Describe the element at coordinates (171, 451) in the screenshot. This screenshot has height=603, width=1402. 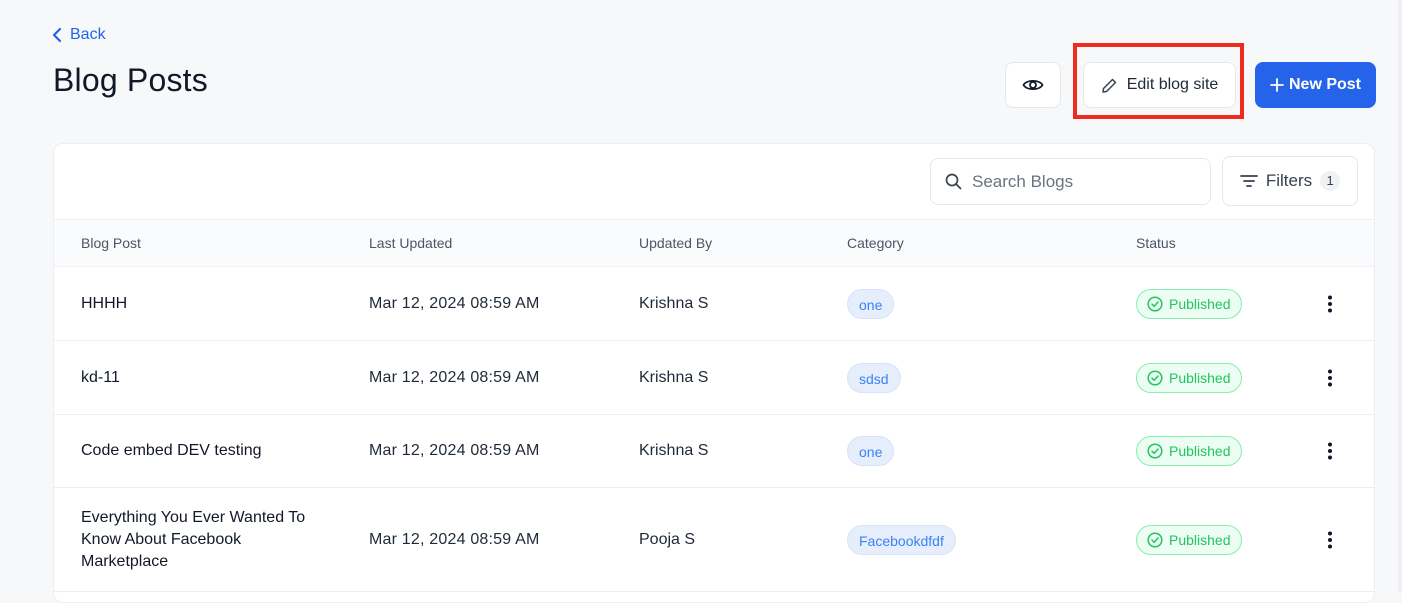
I see `post-title: Code embed DEV testing` at that location.